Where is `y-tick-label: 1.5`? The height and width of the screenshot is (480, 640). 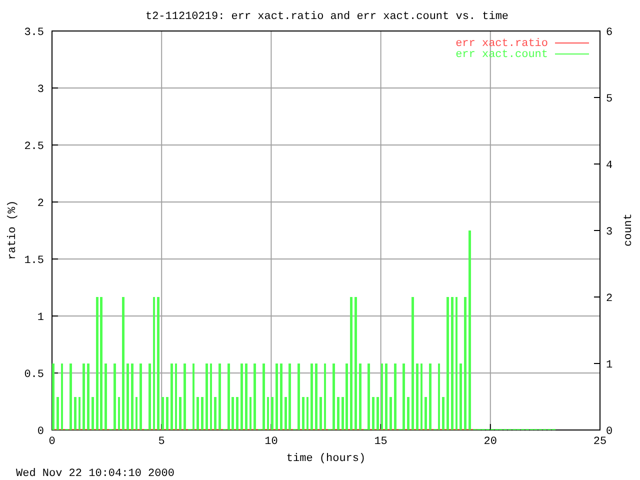
y-tick-label: 1.5 is located at coordinates (34, 261).